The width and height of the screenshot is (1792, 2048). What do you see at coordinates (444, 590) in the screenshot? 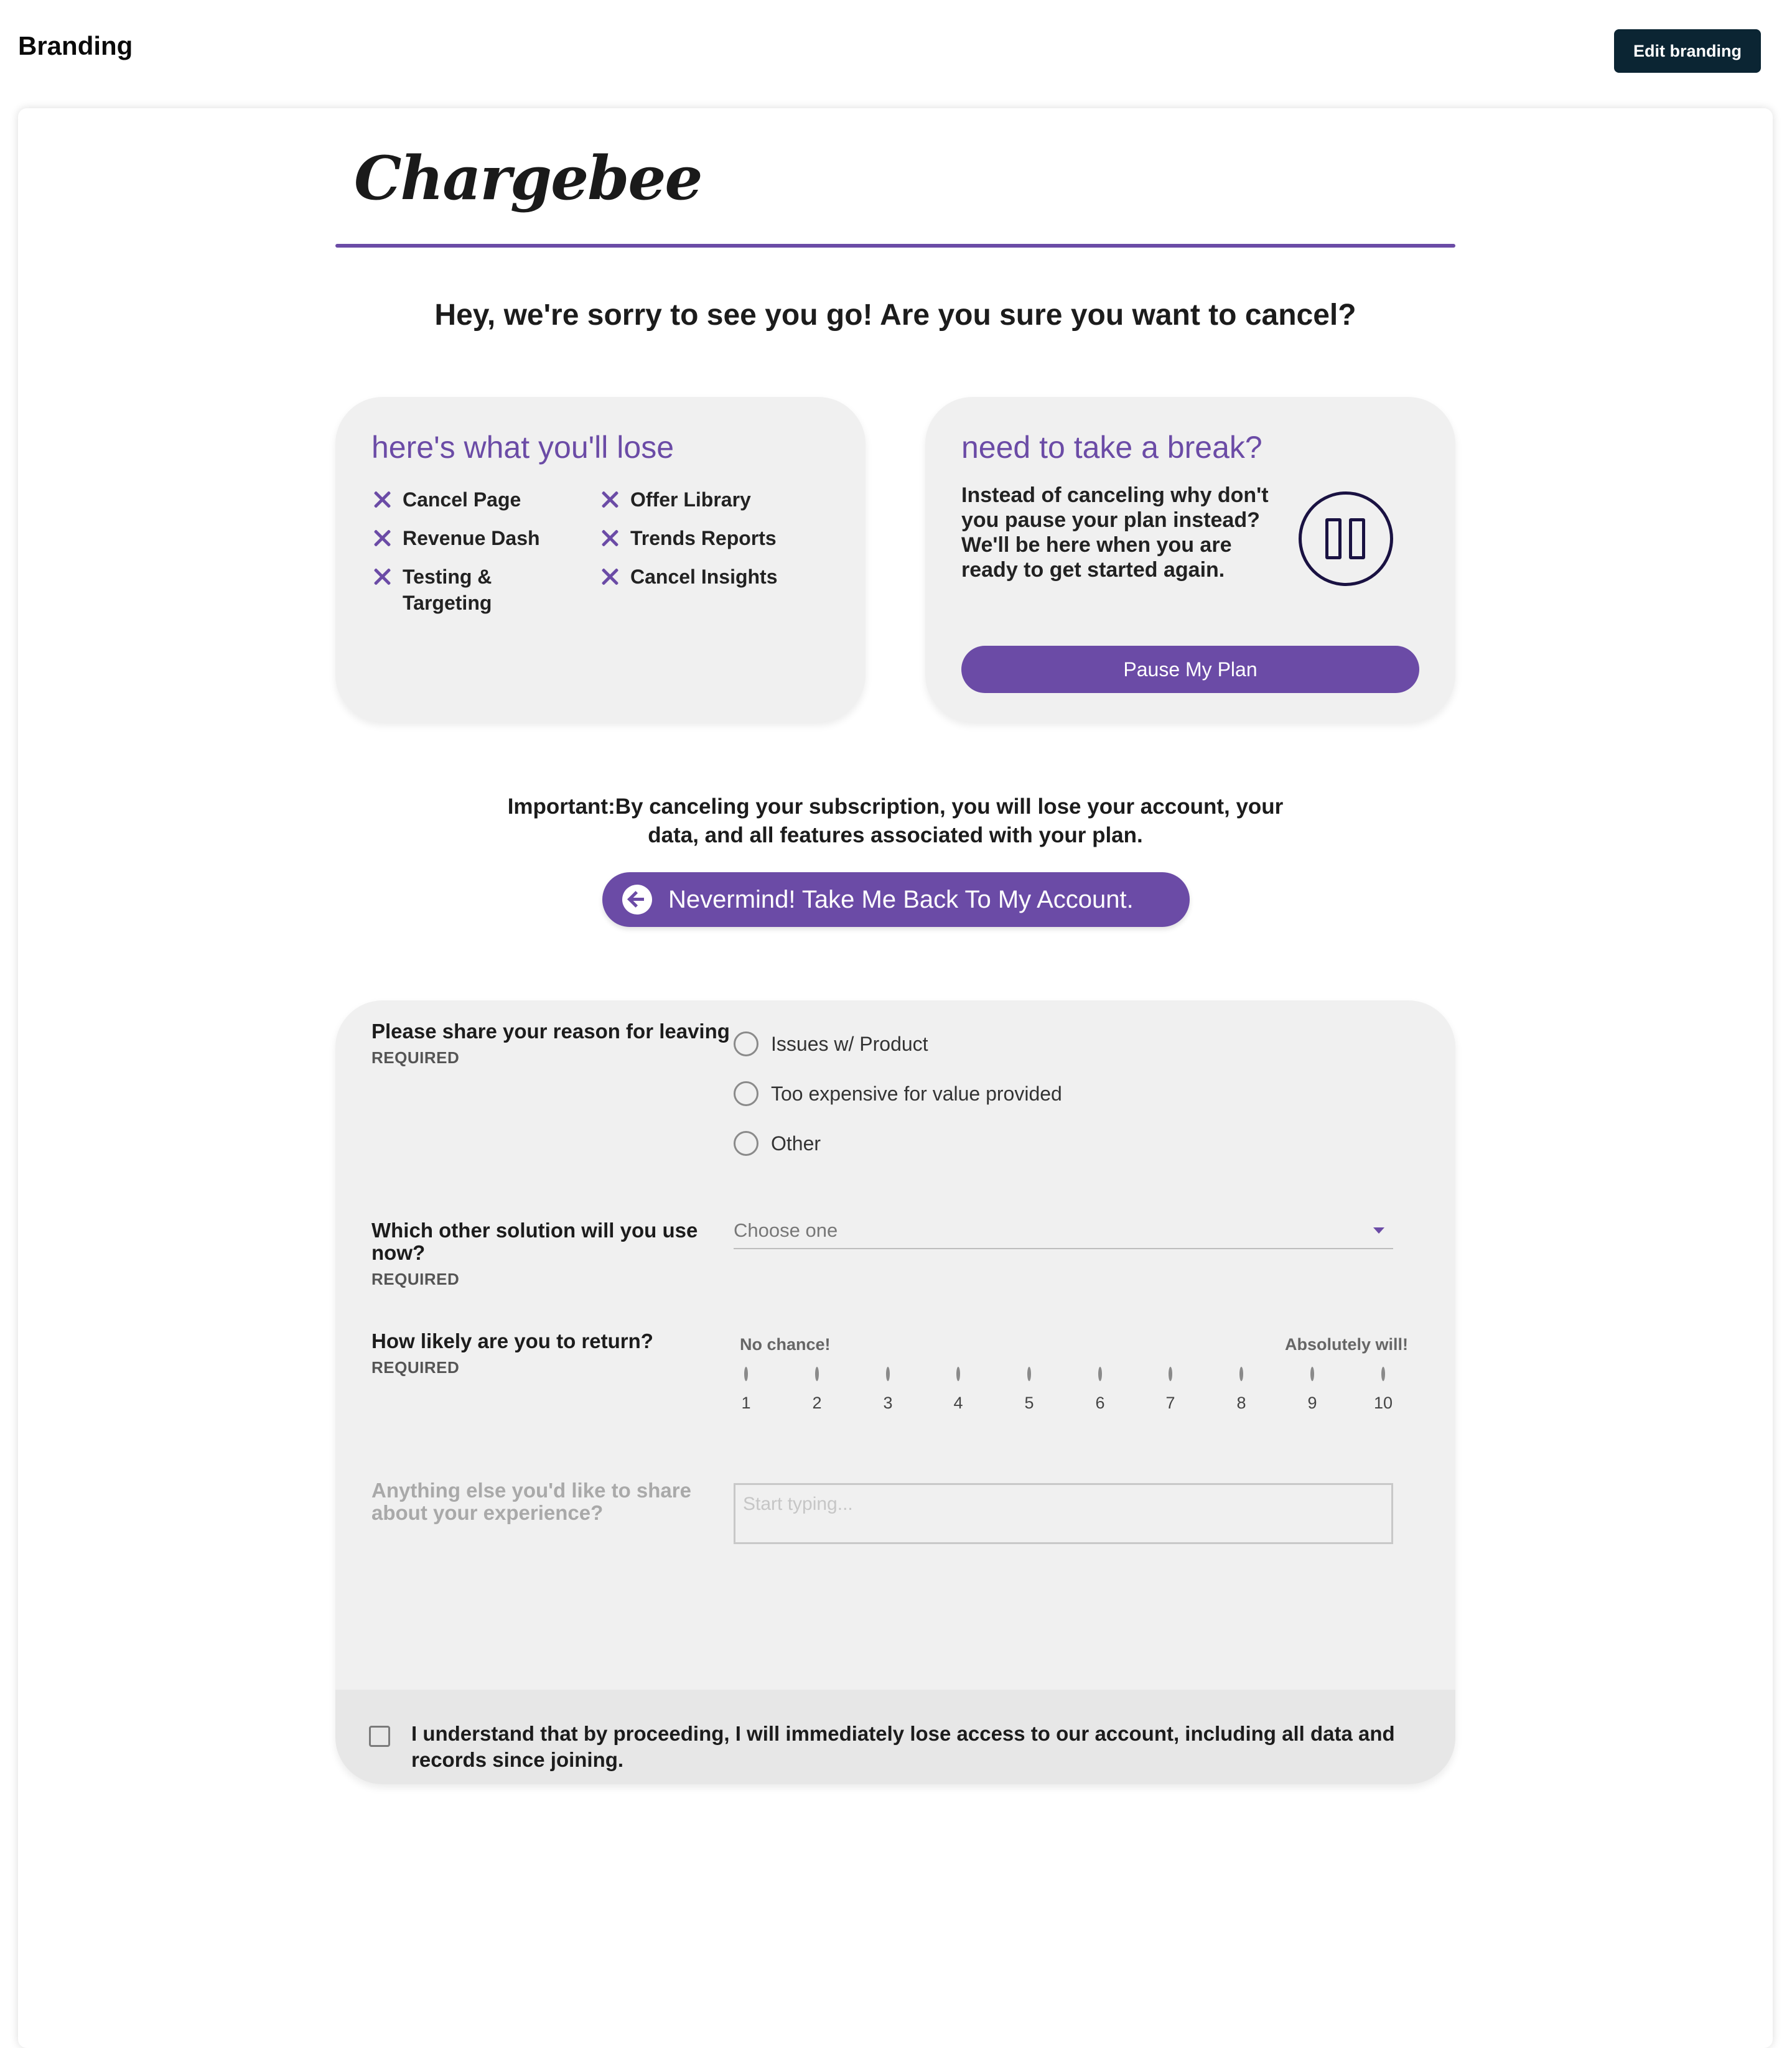
I see `lose-item: Testing & Targeting` at bounding box center [444, 590].